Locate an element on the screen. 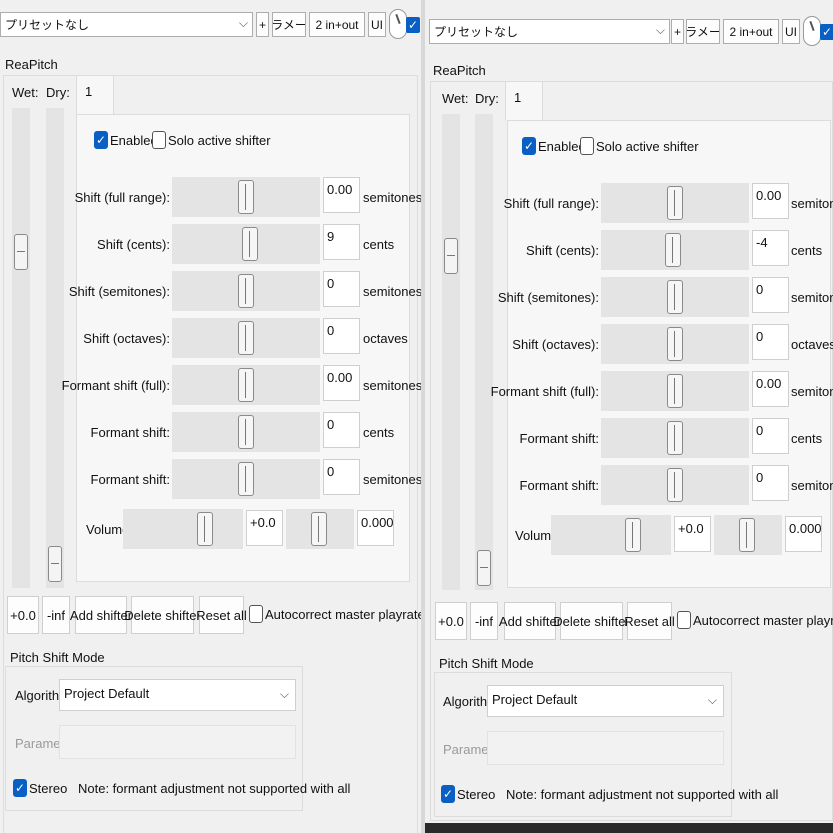 The height and width of the screenshot is (833, 833). shift-cents-value: 9 is located at coordinates (341, 242).